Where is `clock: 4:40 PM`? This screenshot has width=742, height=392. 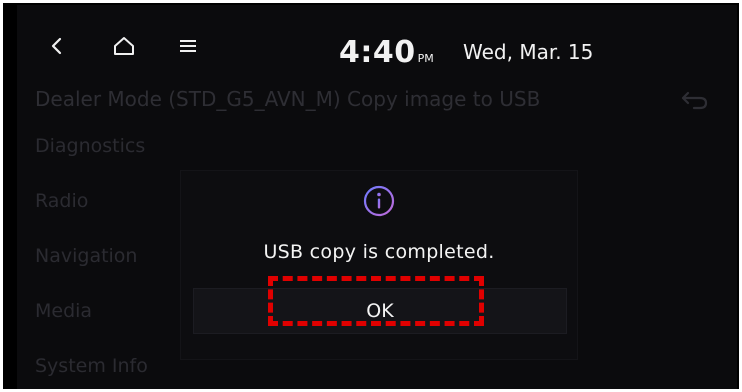
clock: 4:40 PM is located at coordinates (386, 52).